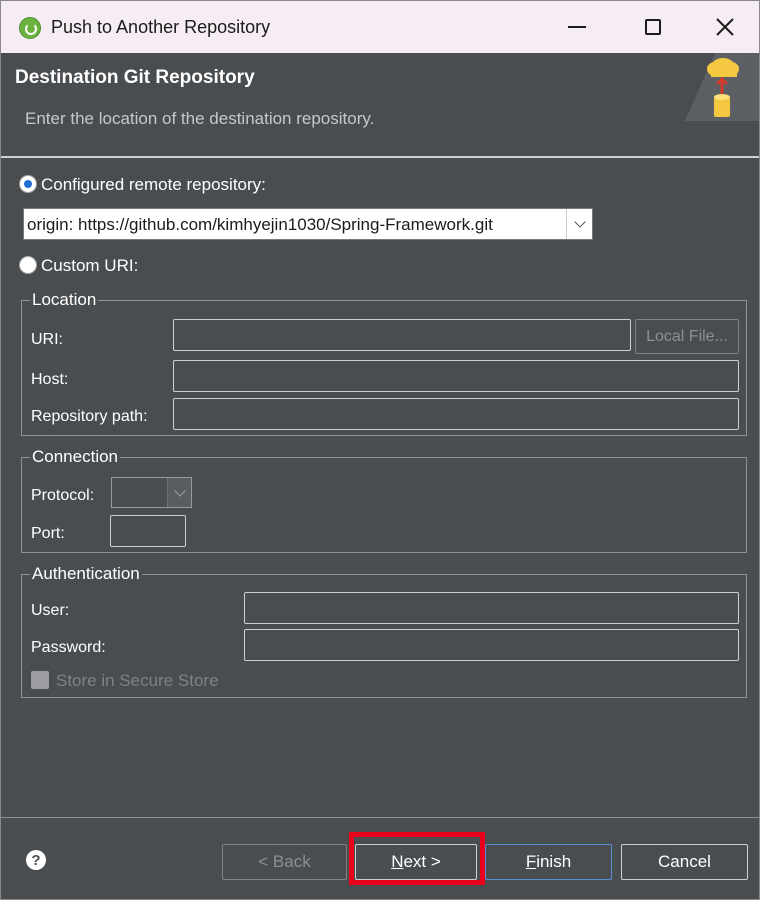  What do you see at coordinates (722, 87) in the screenshot?
I see `cloud-upload-repository-icon` at bounding box center [722, 87].